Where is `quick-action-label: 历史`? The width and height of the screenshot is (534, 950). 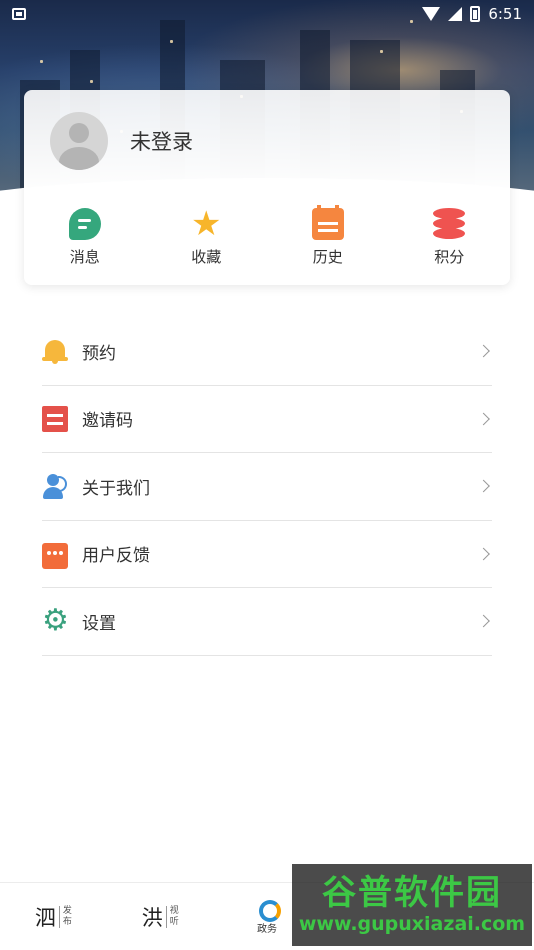 quick-action-label: 历史 is located at coordinates (327, 257).